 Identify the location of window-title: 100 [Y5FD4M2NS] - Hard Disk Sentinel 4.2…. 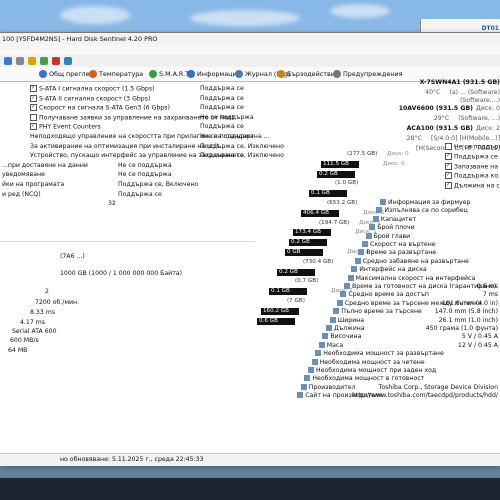
(80, 39).